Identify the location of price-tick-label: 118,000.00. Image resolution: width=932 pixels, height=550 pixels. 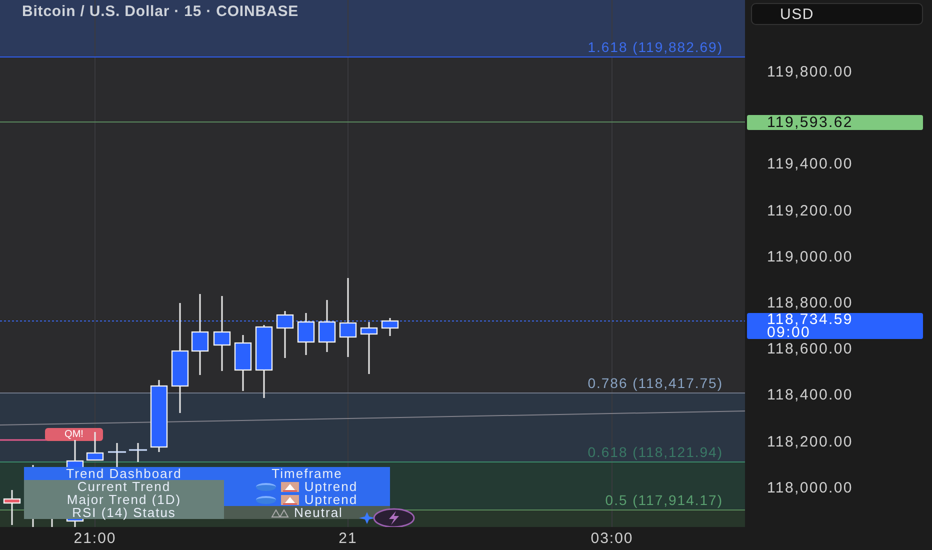
(810, 487).